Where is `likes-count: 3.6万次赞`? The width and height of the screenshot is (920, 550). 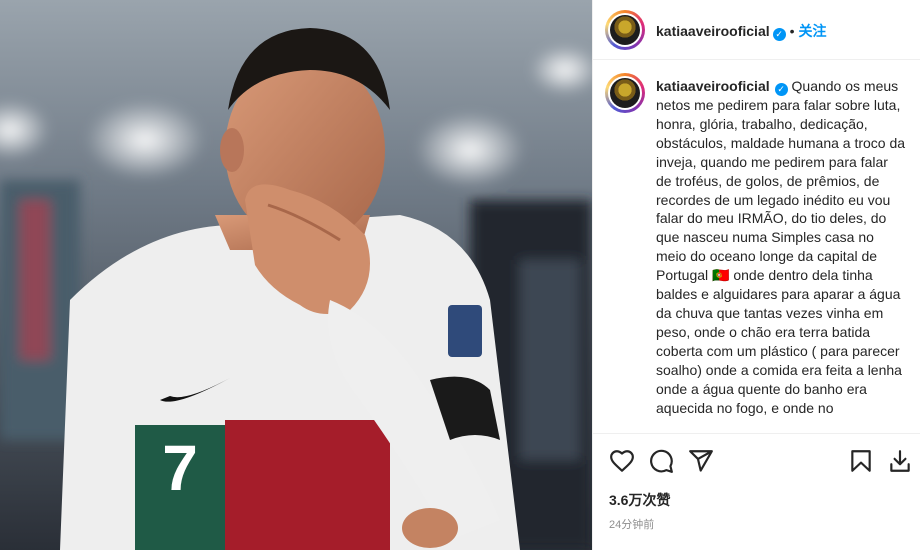
likes-count: 3.6万次赞 is located at coordinates (639, 500).